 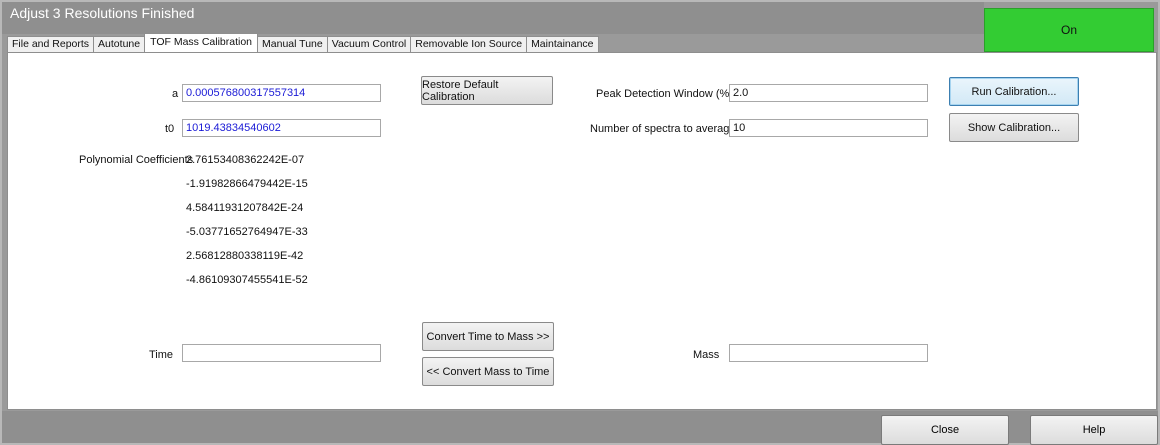 What do you see at coordinates (245, 256) in the screenshot?
I see `coefficient-value: 2.56812880338119E-42` at bounding box center [245, 256].